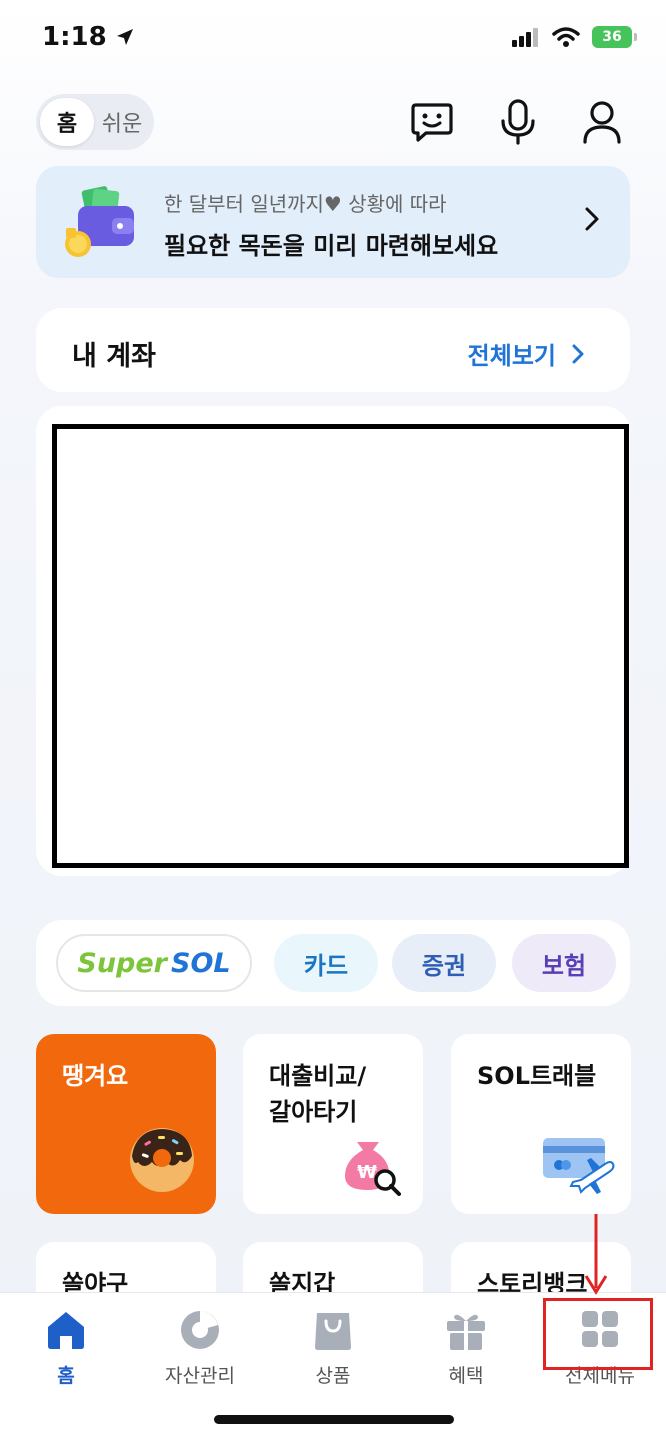 The width and height of the screenshot is (666, 1440). What do you see at coordinates (99, 221) in the screenshot?
I see `wallet-icon` at bounding box center [99, 221].